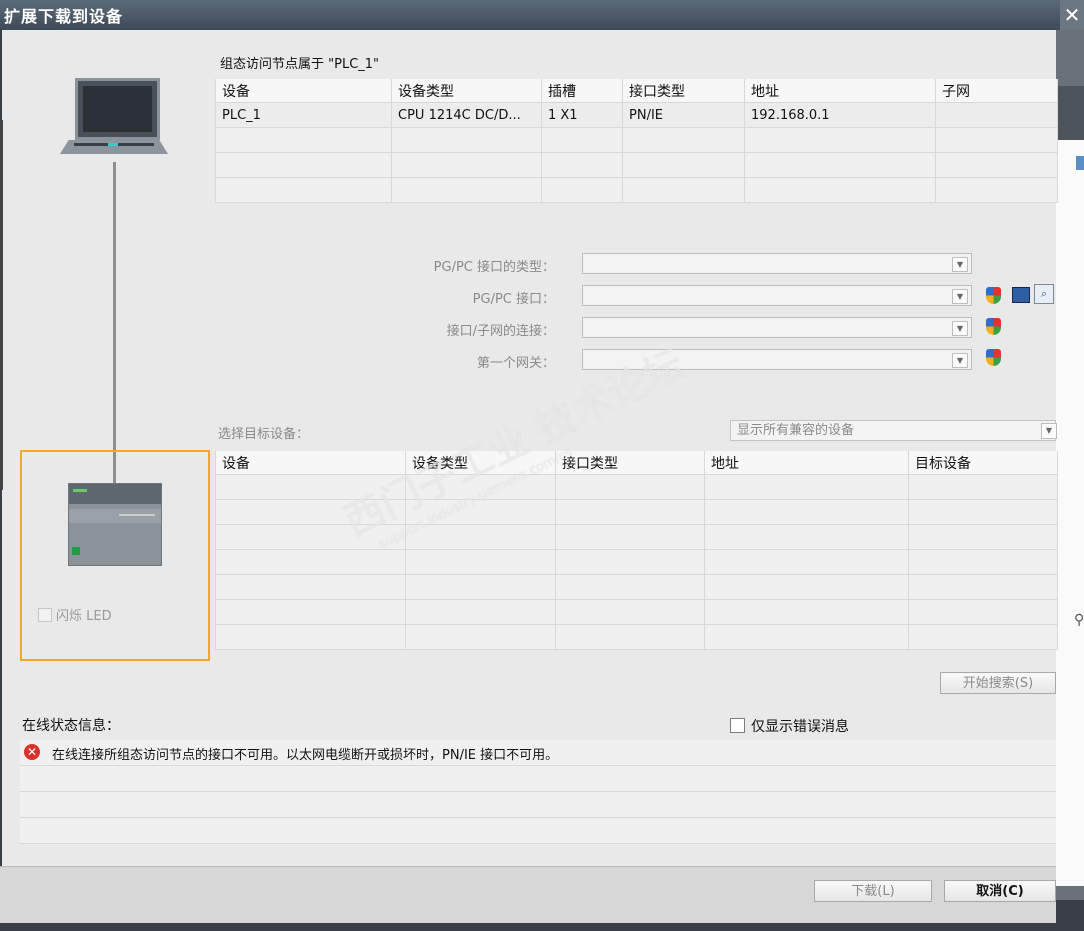 The height and width of the screenshot is (931, 1084). I want to click on plc-device-icon, so click(115, 524).